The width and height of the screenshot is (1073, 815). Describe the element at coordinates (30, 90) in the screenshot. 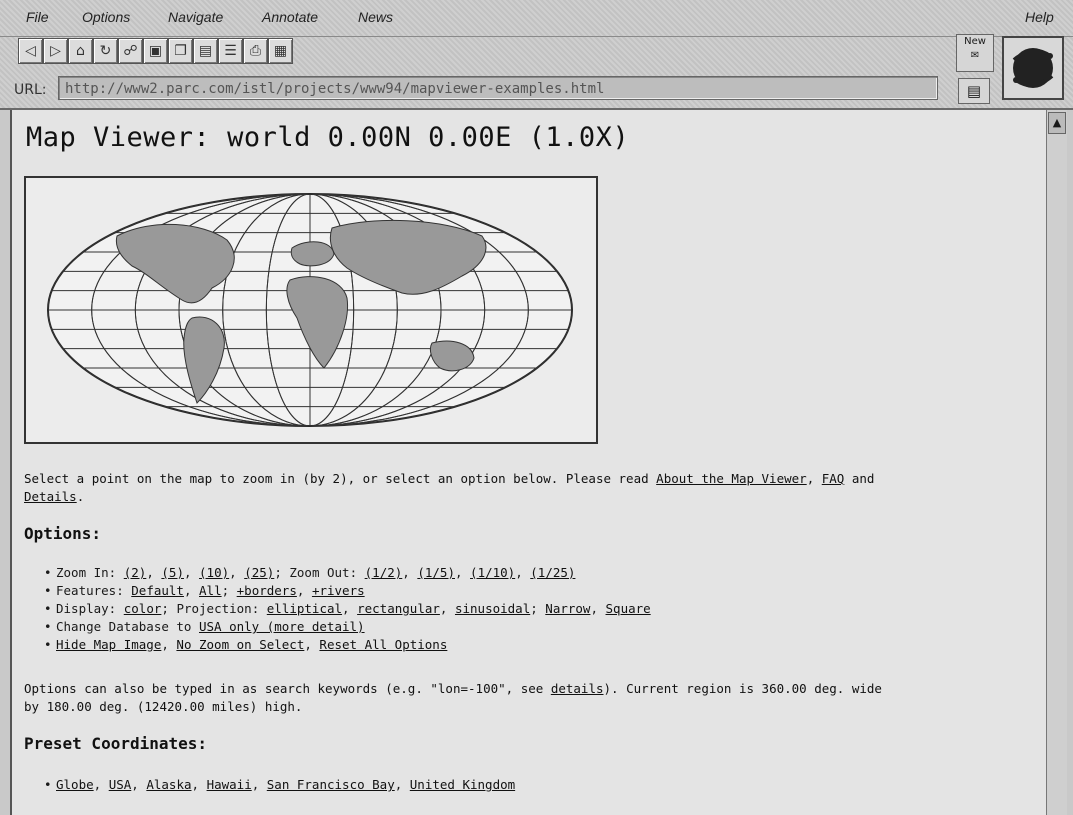

I see `url-label: URL:` at that location.